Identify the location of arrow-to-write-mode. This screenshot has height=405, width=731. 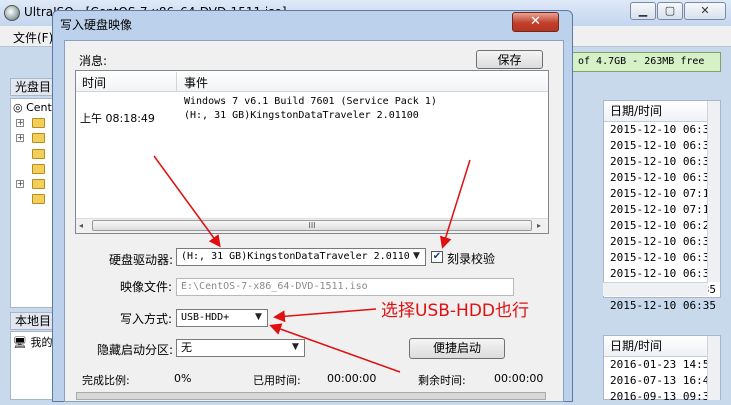
(325, 315).